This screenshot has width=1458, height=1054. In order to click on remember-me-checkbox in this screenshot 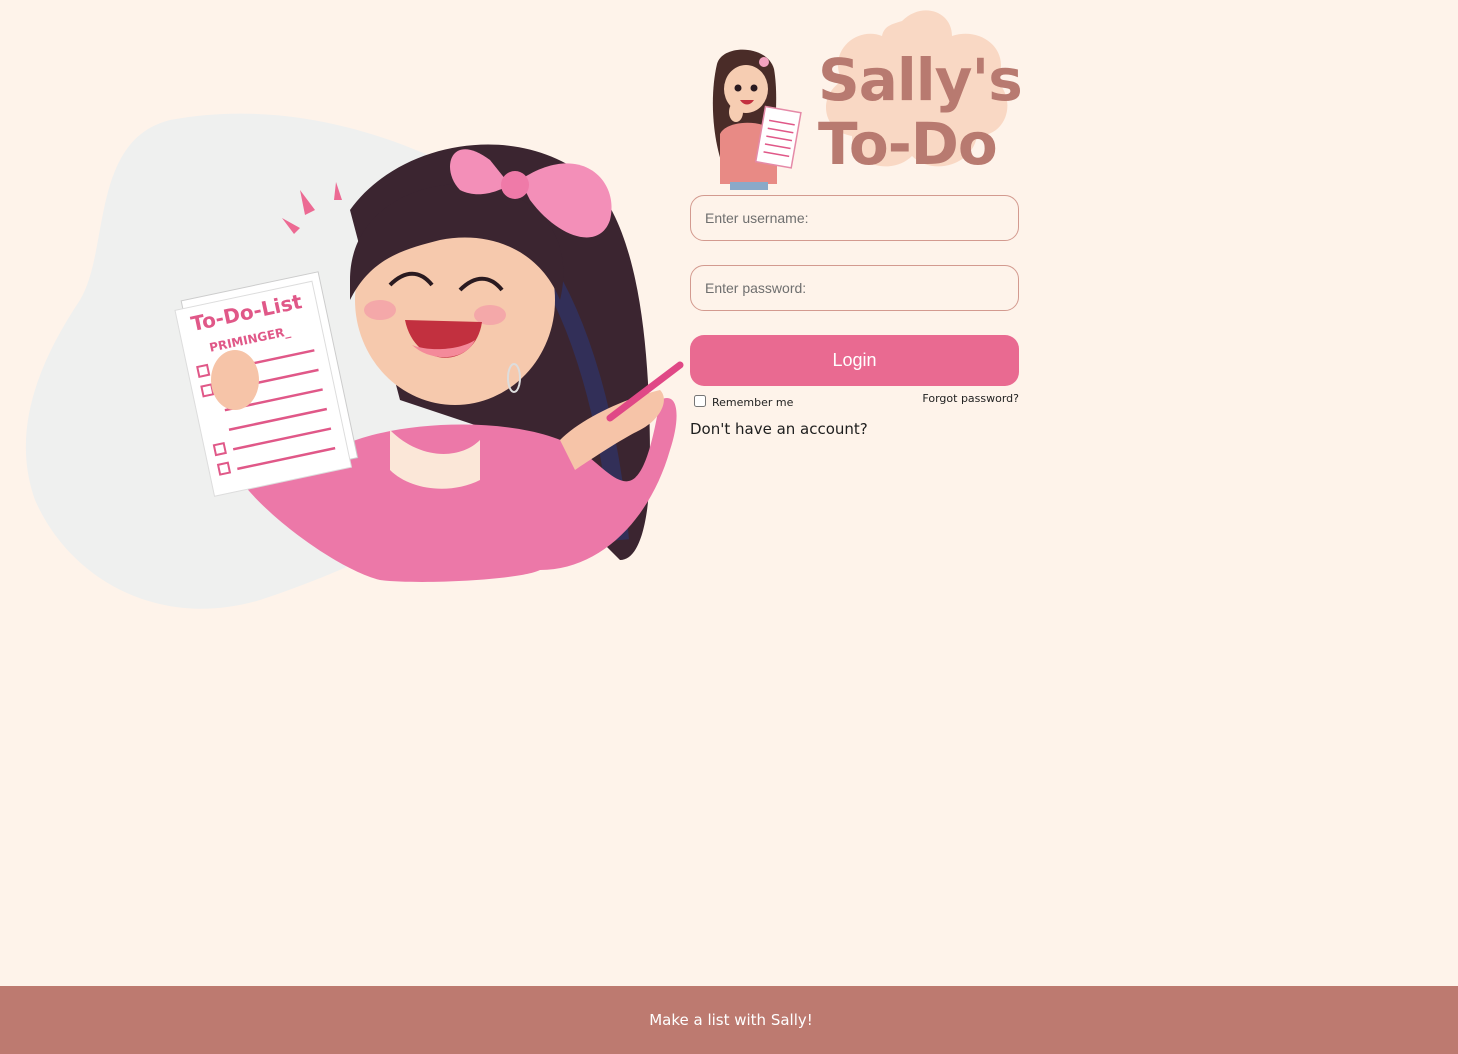, I will do `click(700, 400)`.